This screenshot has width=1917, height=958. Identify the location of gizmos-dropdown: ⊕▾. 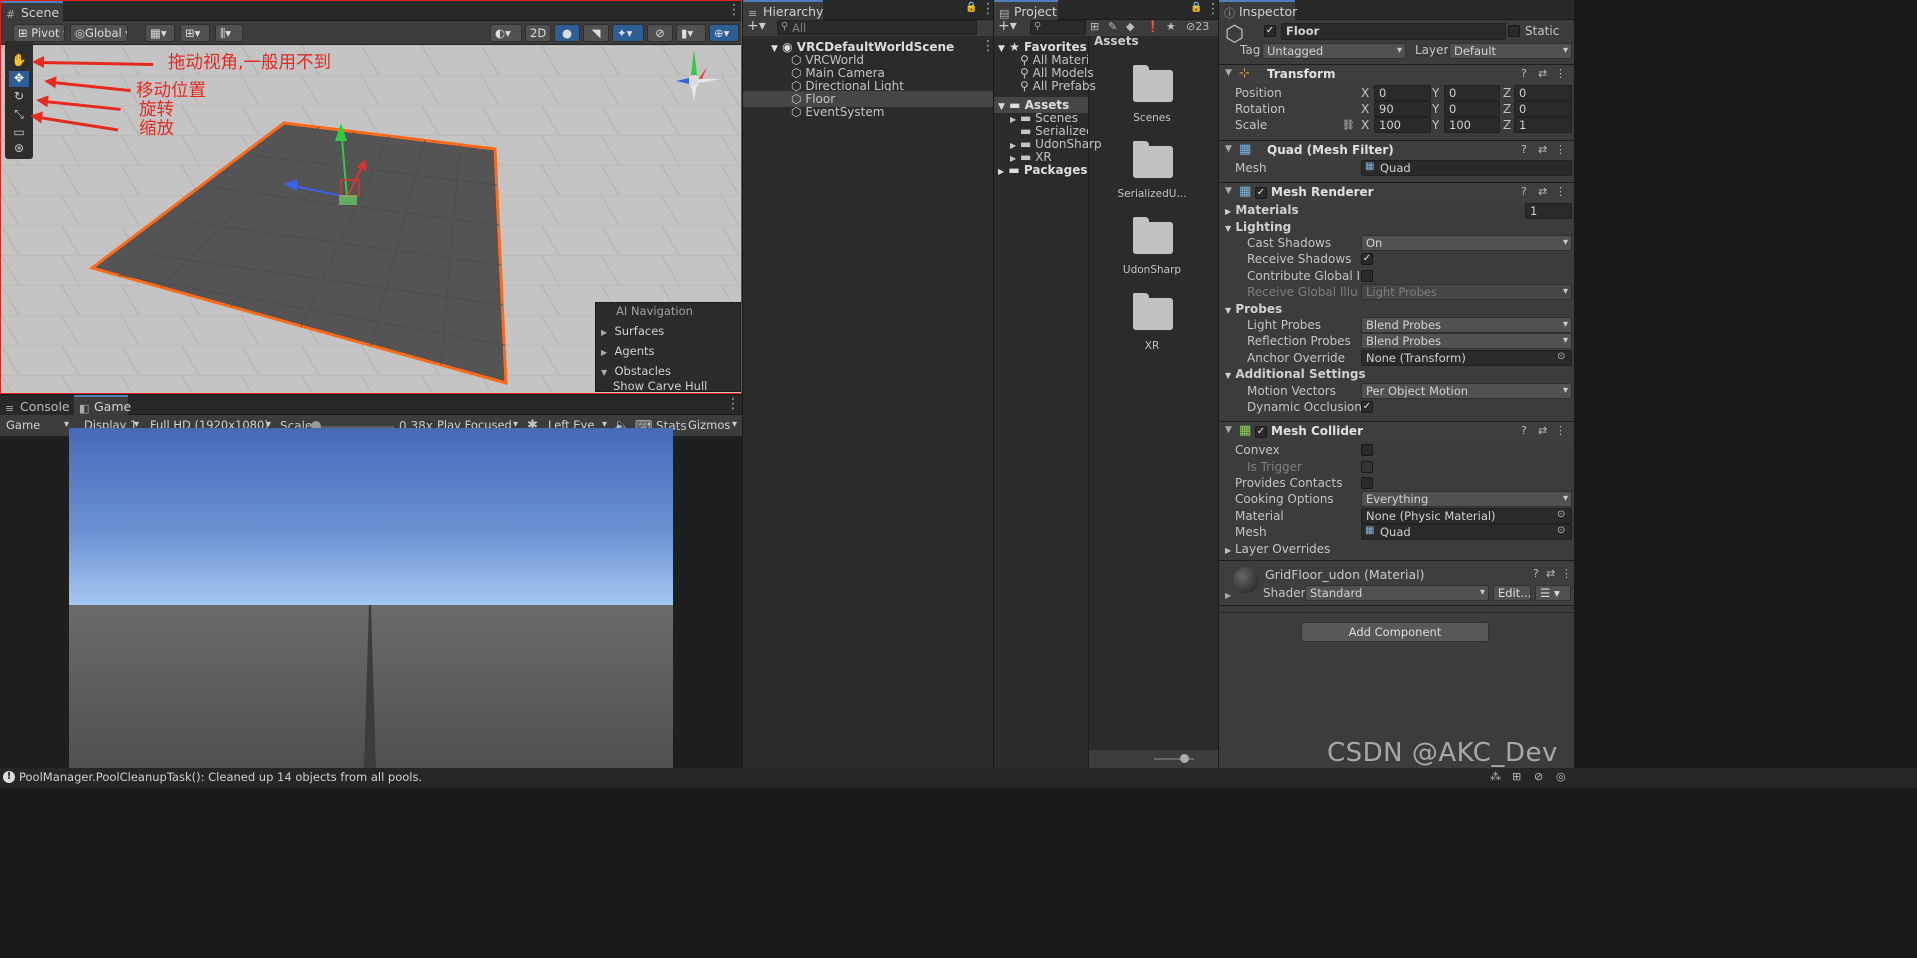
(724, 33).